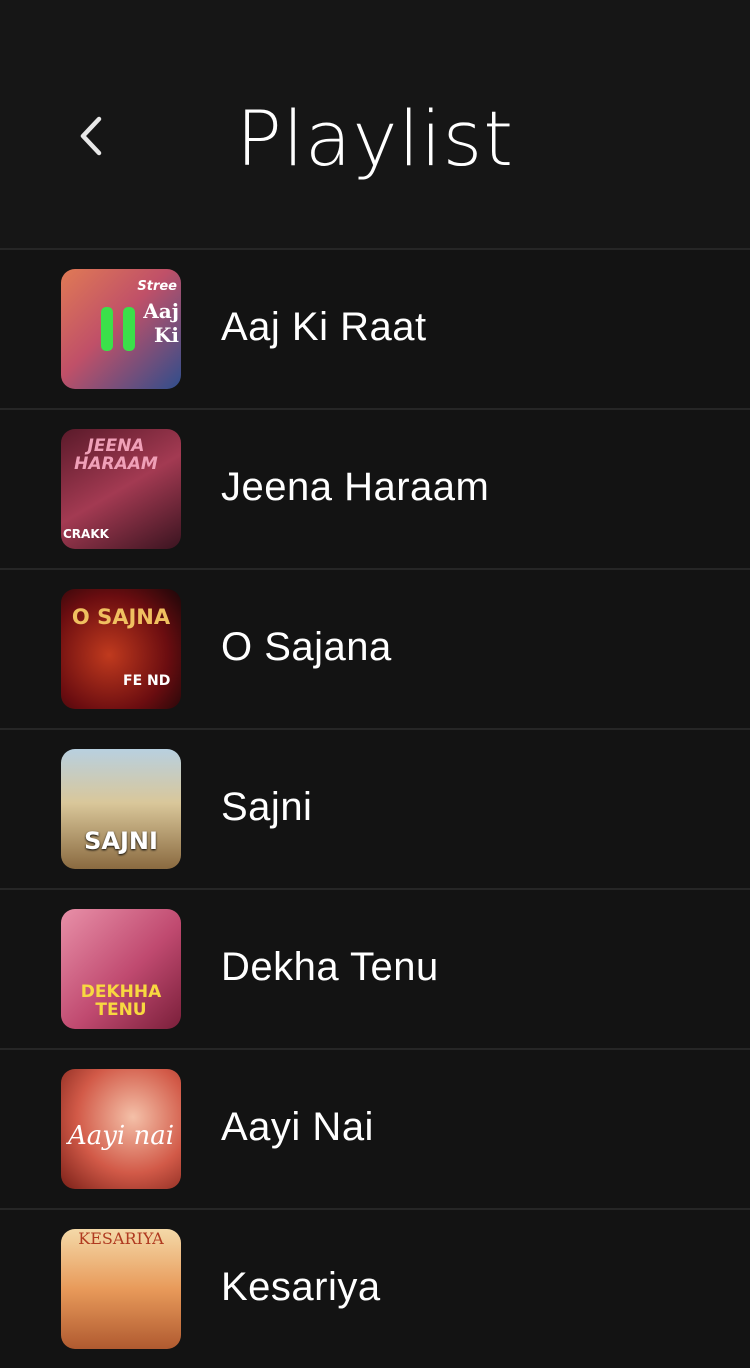  Describe the element at coordinates (121, 617) in the screenshot. I see `cover-text: O SAJNA` at that location.